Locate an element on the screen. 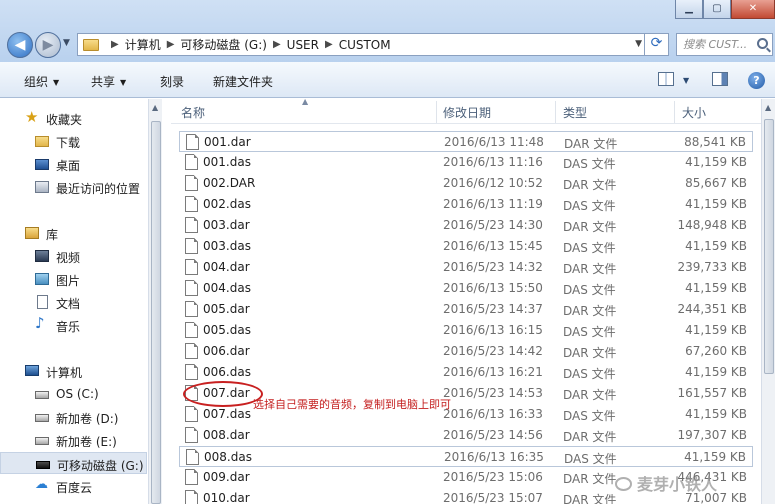 The height and width of the screenshot is (504, 775). forward-button: ▶ is located at coordinates (48, 45).